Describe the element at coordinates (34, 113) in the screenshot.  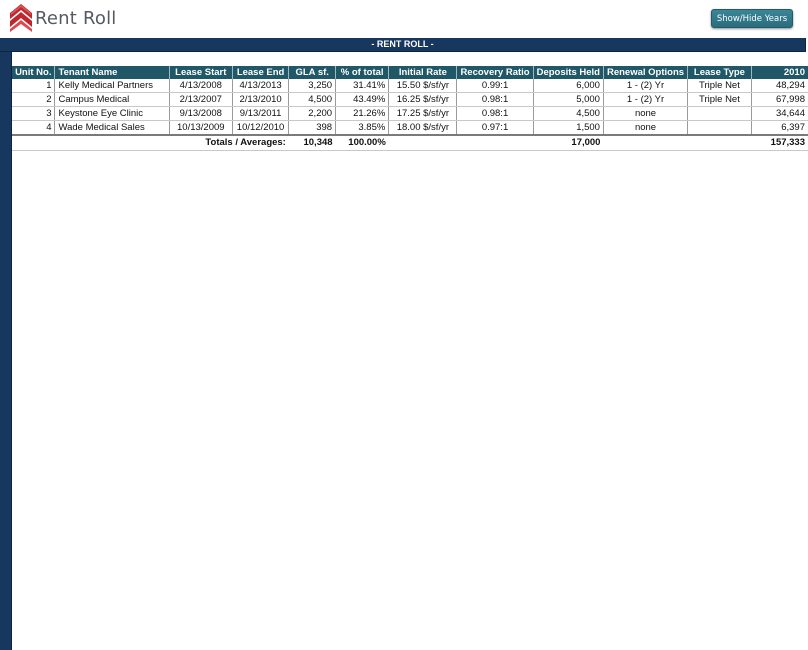
I see `cell-unit-no: 3` at that location.